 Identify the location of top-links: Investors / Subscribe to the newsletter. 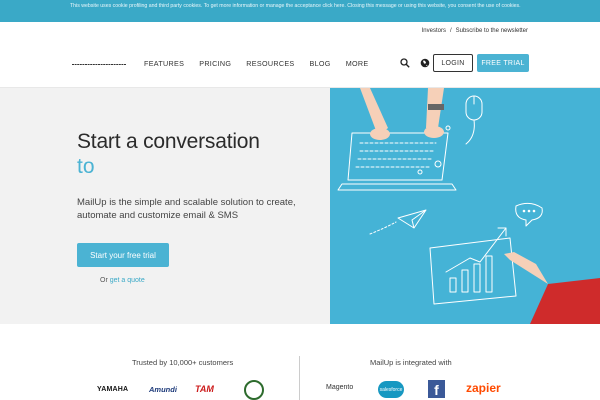
(475, 31).